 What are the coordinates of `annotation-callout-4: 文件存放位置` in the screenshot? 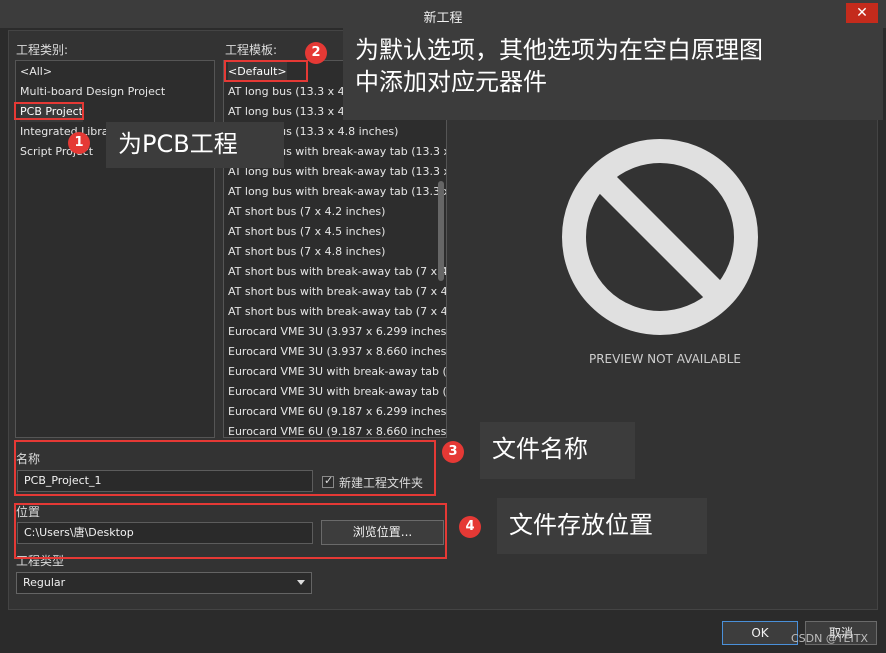 It's located at (602, 526).